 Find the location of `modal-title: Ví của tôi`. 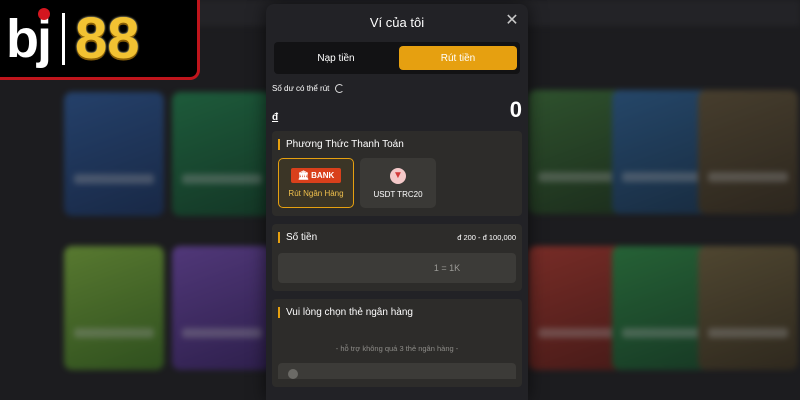

modal-title: Ví của tôi is located at coordinates (397, 22).